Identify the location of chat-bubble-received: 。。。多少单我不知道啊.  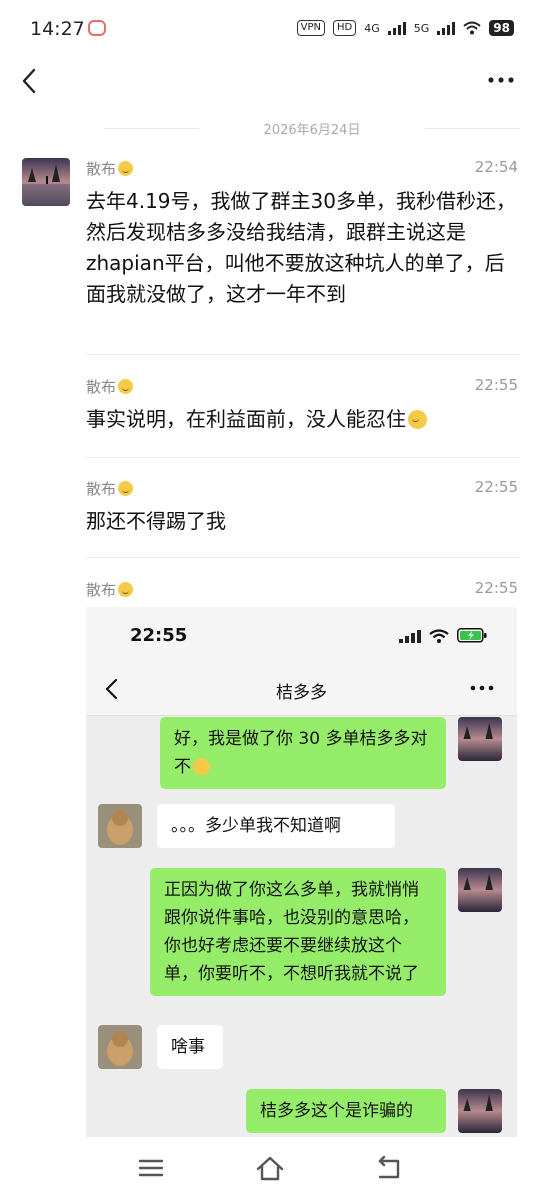
(276, 826).